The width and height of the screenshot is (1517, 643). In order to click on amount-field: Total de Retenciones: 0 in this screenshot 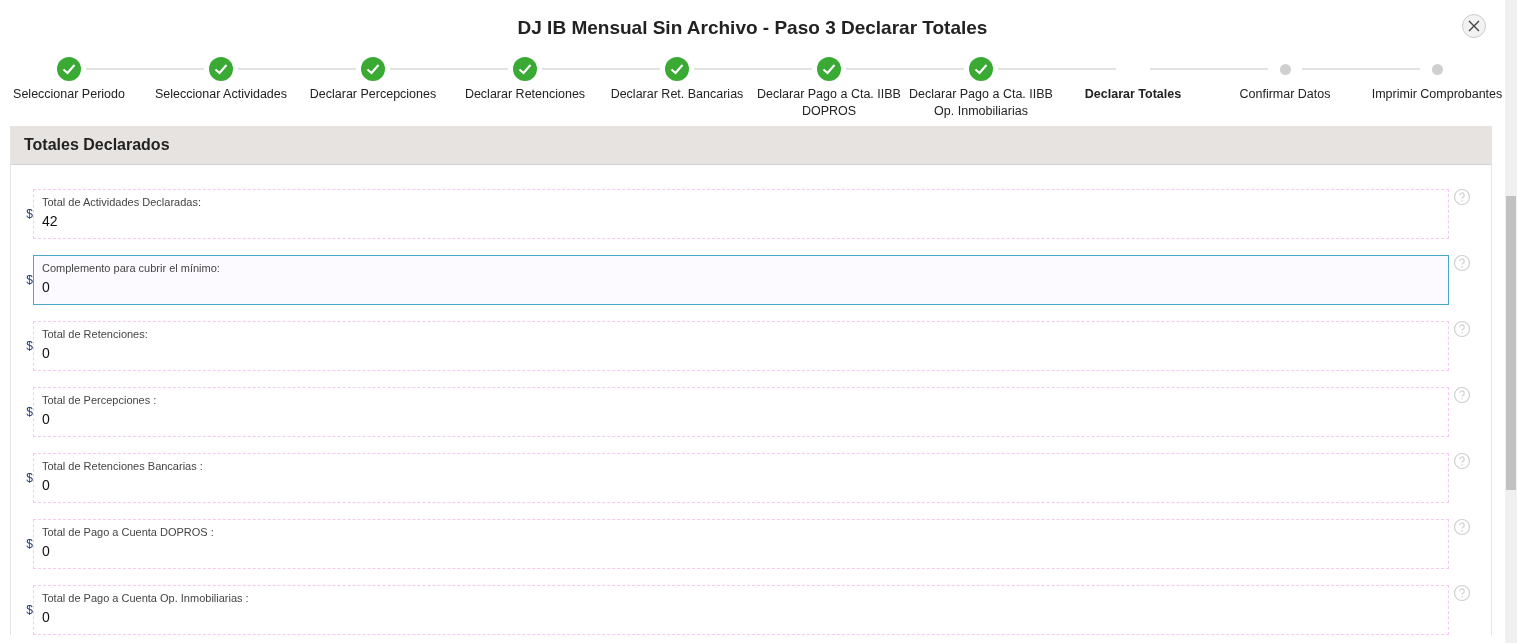, I will do `click(741, 346)`.